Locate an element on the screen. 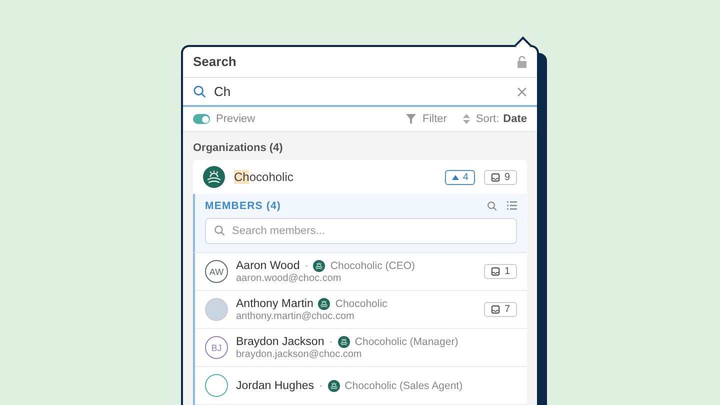  member-count-badge: 4 is located at coordinates (460, 177).